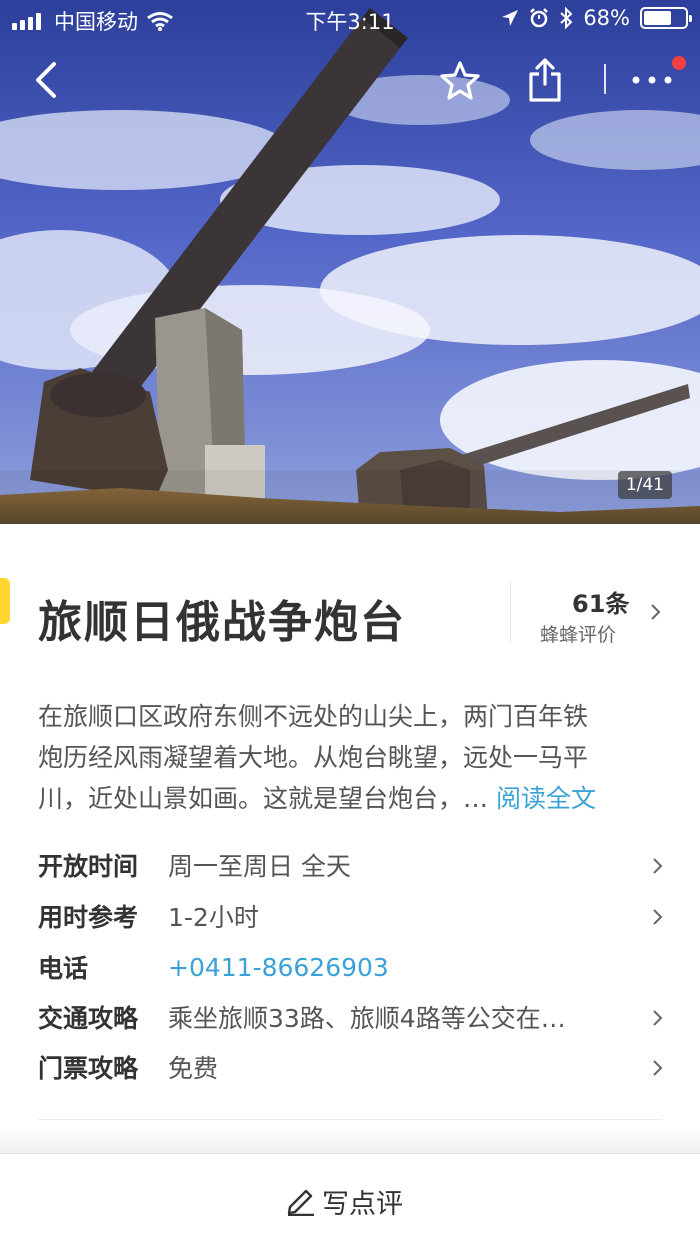 The image size is (700, 1245). What do you see at coordinates (352, 865) in the screenshot?
I see `info-row-hours: 开放时间 周一至周日 全天` at bounding box center [352, 865].